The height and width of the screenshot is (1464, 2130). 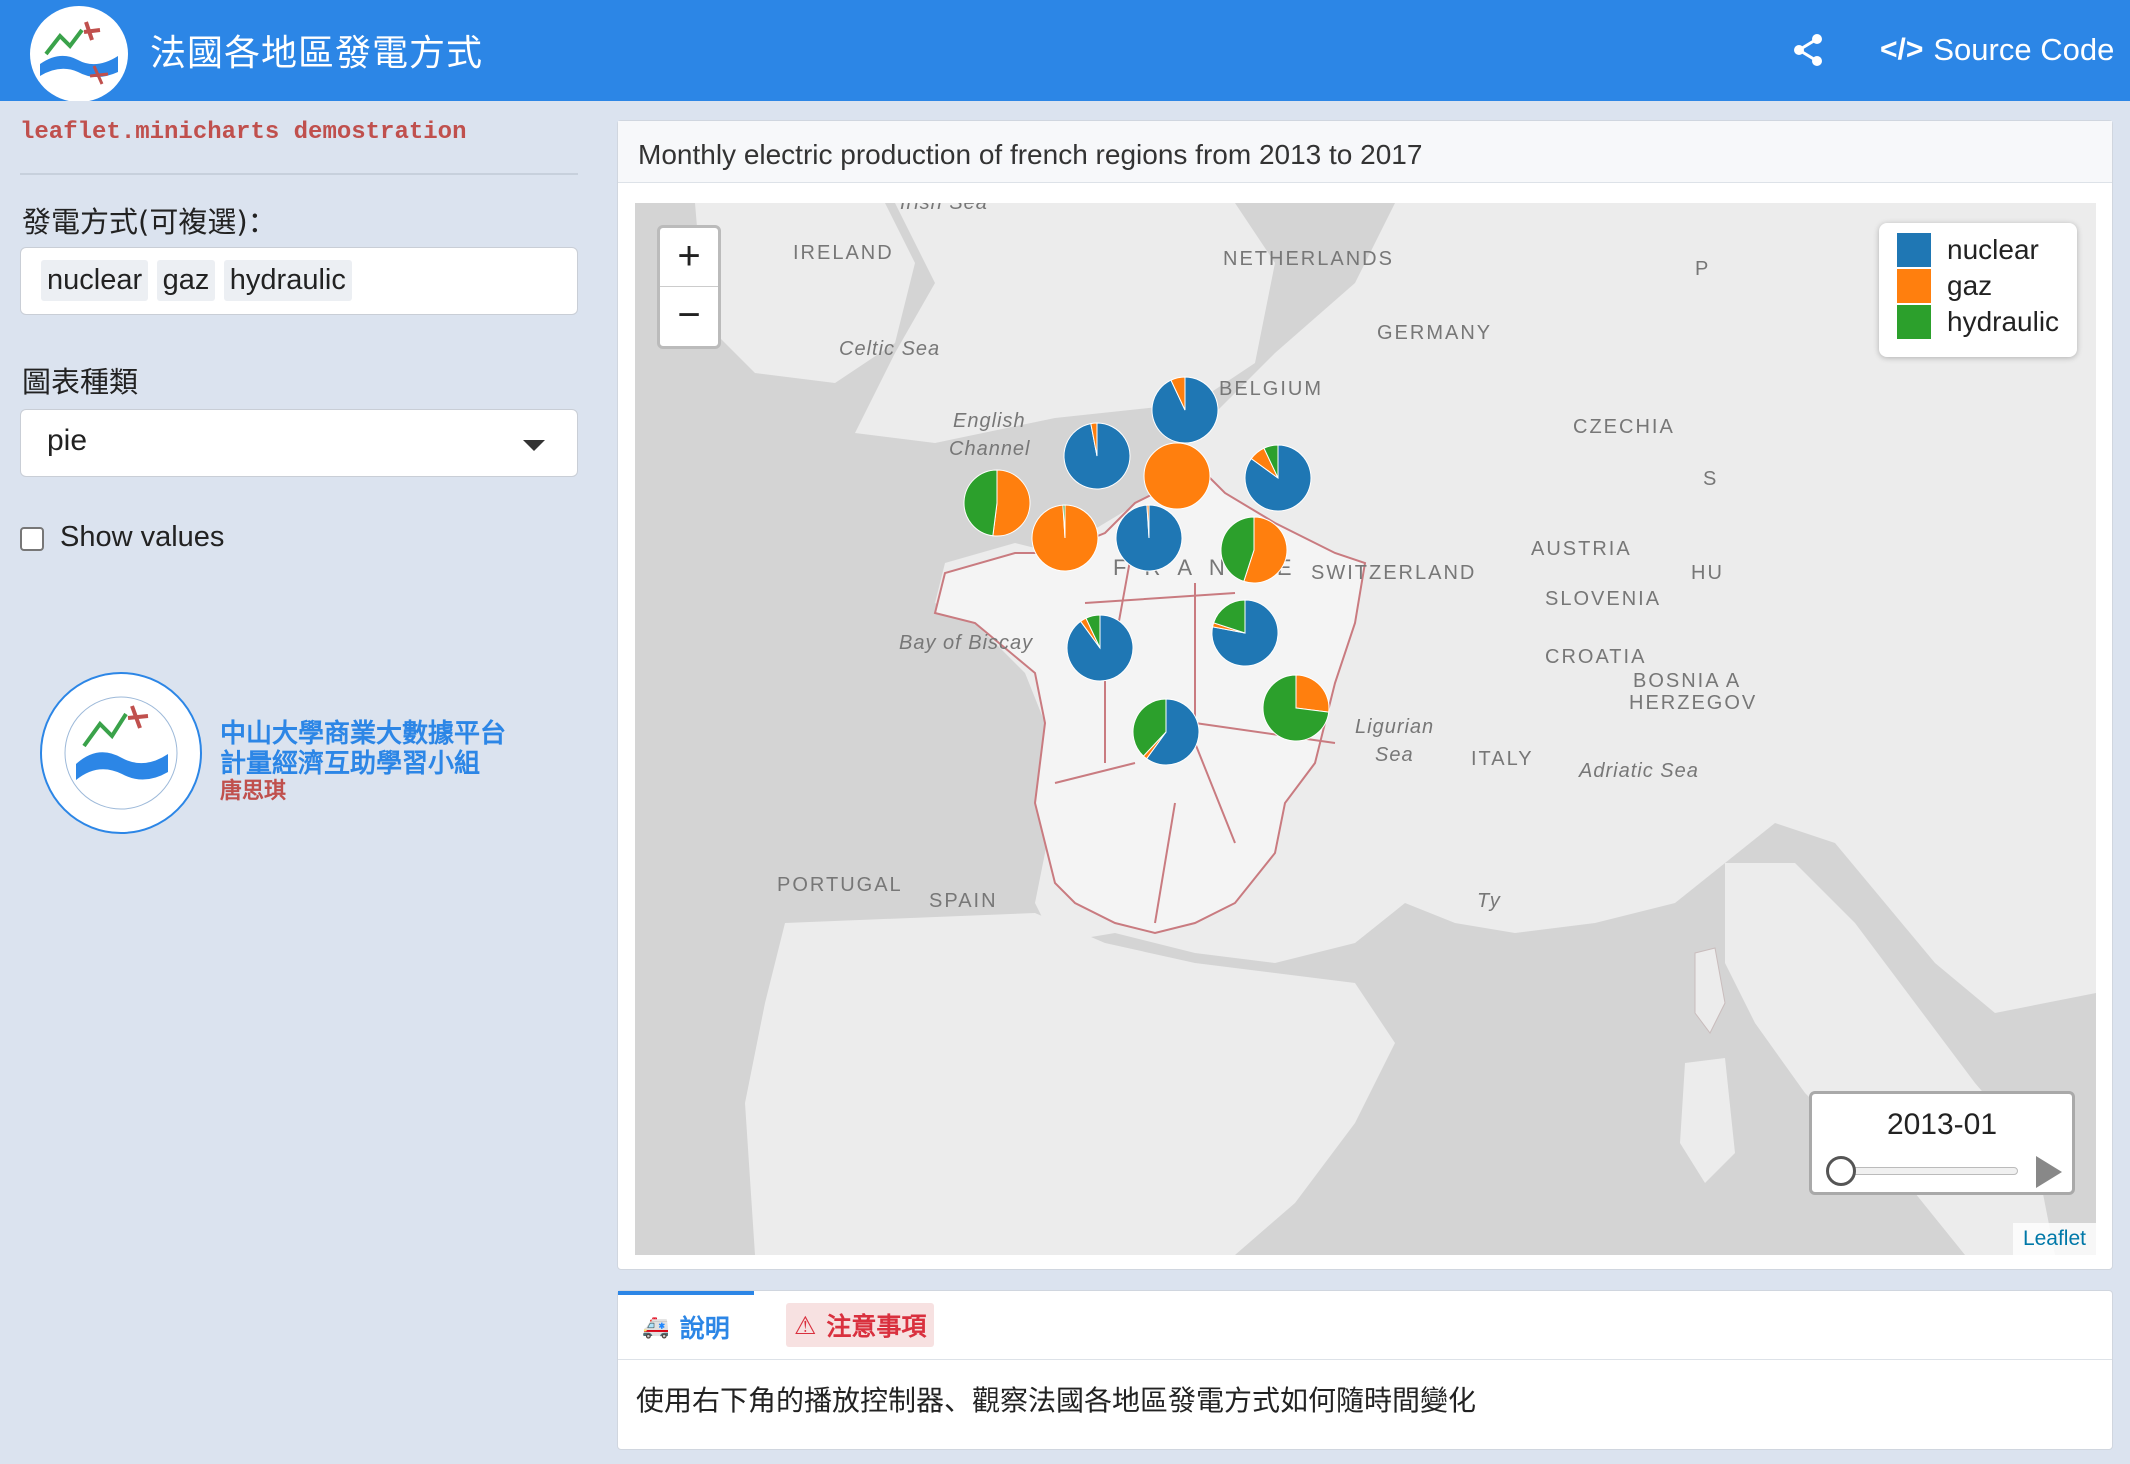 What do you see at coordinates (1914, 322) in the screenshot?
I see `legend-swatch-hydraulic` at bounding box center [1914, 322].